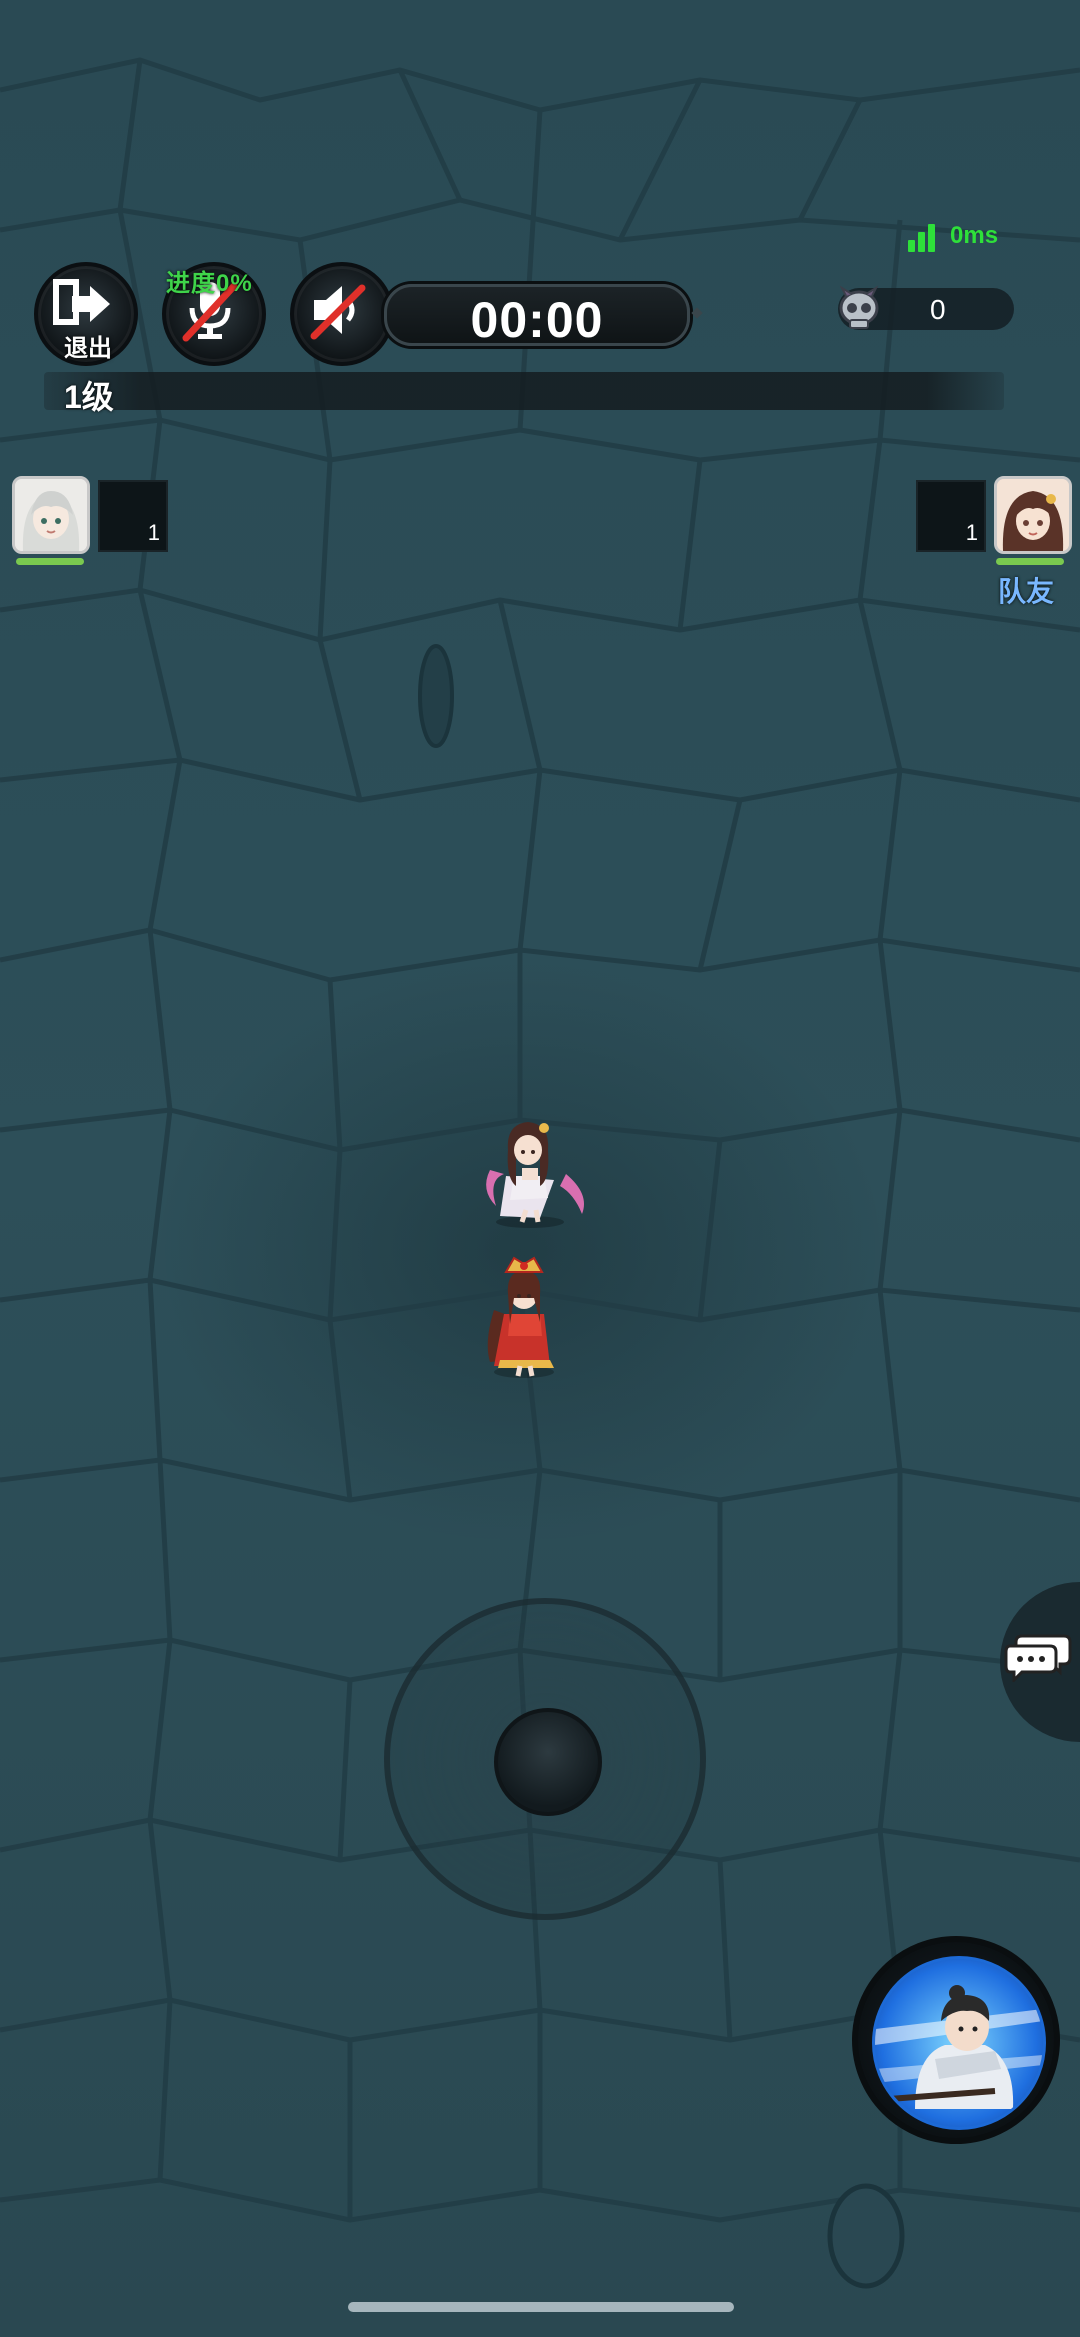  What do you see at coordinates (926, 307) in the screenshot?
I see `kill-counter: 0` at bounding box center [926, 307].